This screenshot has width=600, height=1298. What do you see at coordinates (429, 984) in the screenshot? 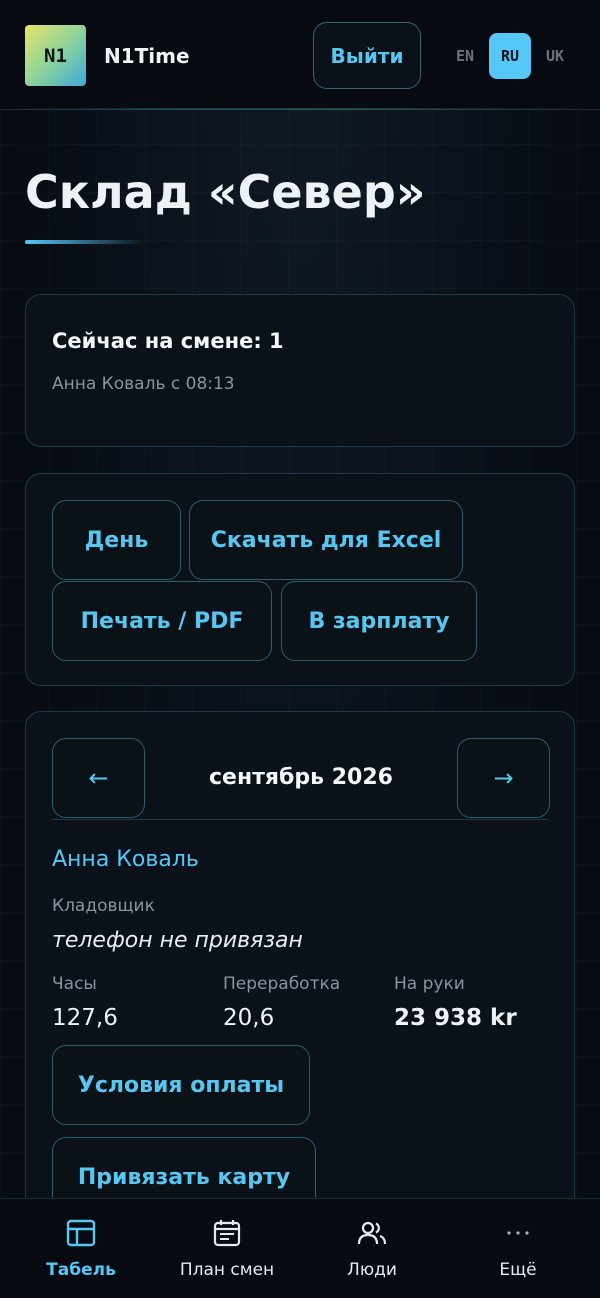
I see `net-pay-label: На руки` at bounding box center [429, 984].